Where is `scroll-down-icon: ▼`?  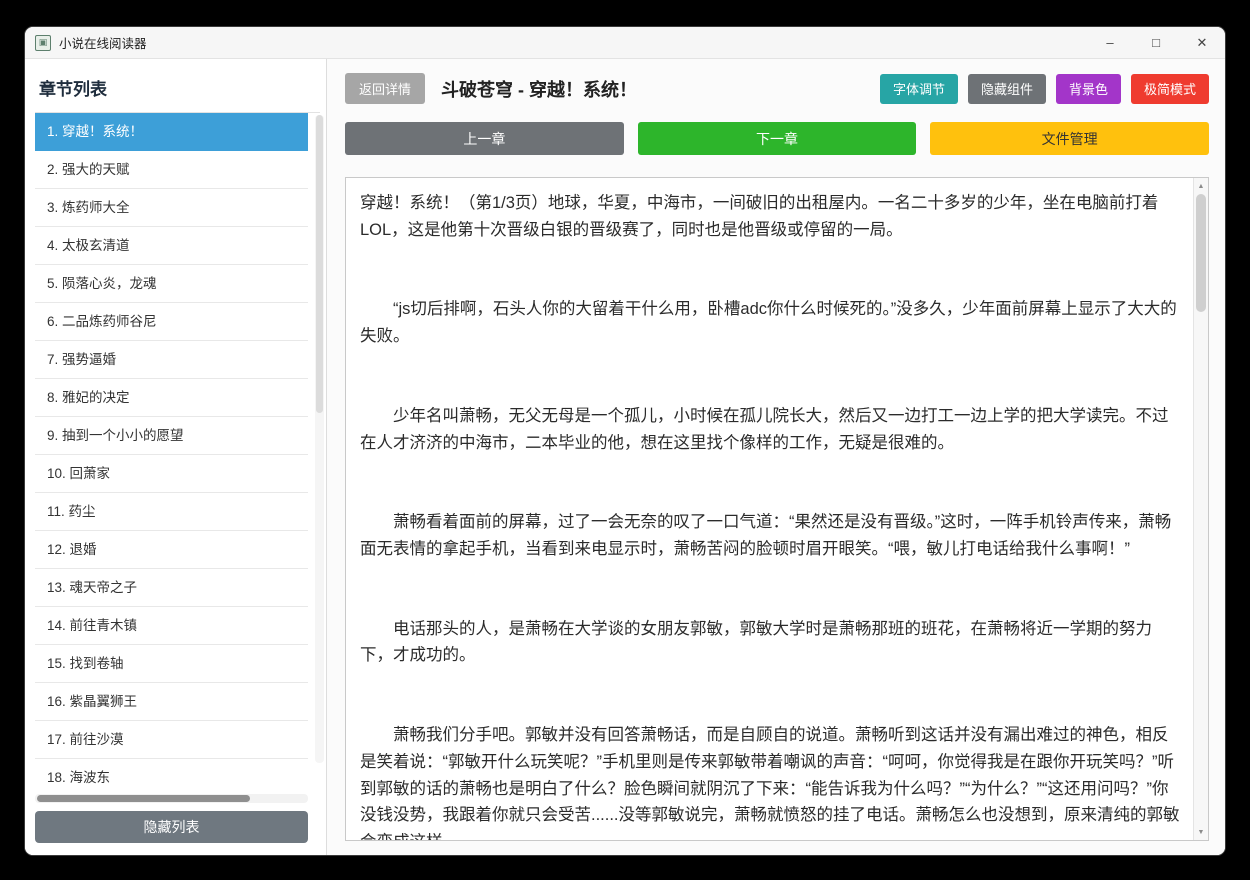 scroll-down-icon: ▼ is located at coordinates (1201, 832).